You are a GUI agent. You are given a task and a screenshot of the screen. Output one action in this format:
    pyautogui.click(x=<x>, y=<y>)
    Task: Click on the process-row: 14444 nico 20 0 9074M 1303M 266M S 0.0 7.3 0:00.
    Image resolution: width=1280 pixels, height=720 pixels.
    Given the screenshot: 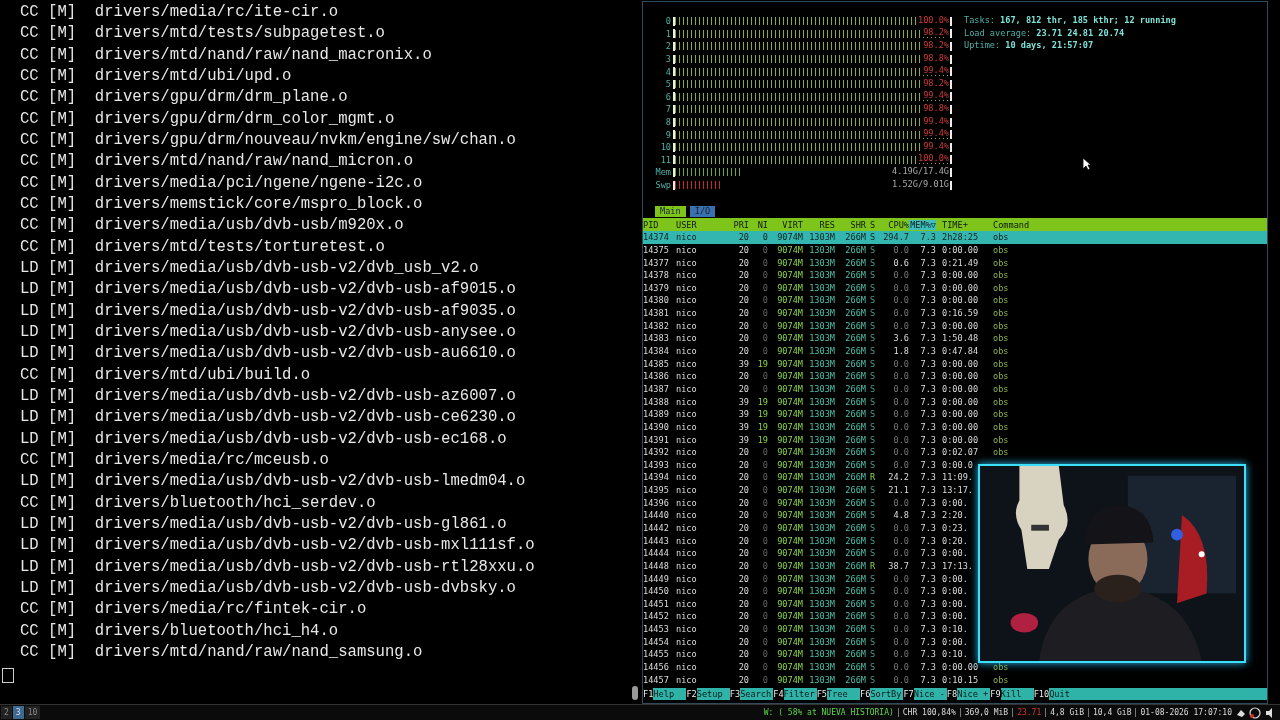 What is the action you would take?
    pyautogui.click(x=955, y=553)
    